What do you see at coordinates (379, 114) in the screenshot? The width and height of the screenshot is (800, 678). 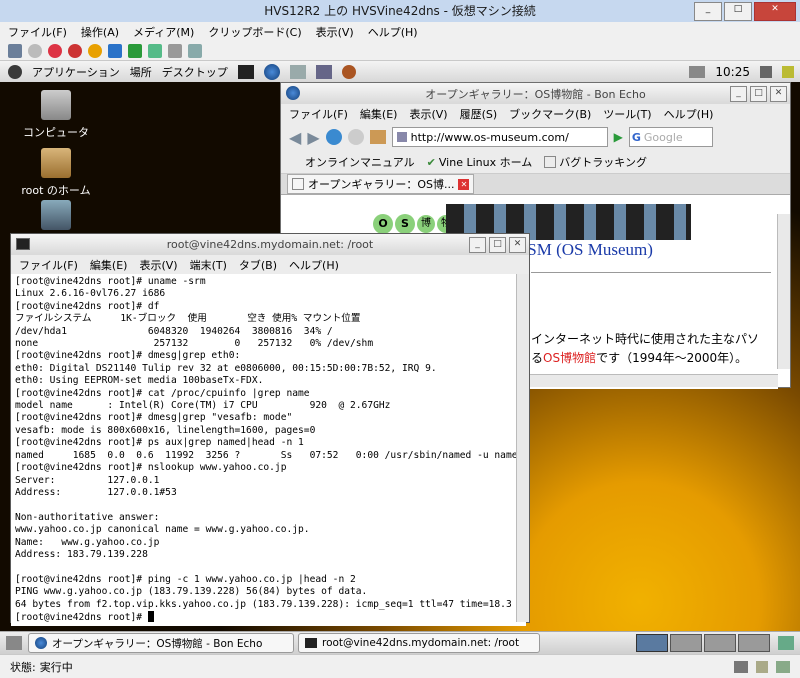 I see `browser-menu-edit: 編集(E)` at bounding box center [379, 114].